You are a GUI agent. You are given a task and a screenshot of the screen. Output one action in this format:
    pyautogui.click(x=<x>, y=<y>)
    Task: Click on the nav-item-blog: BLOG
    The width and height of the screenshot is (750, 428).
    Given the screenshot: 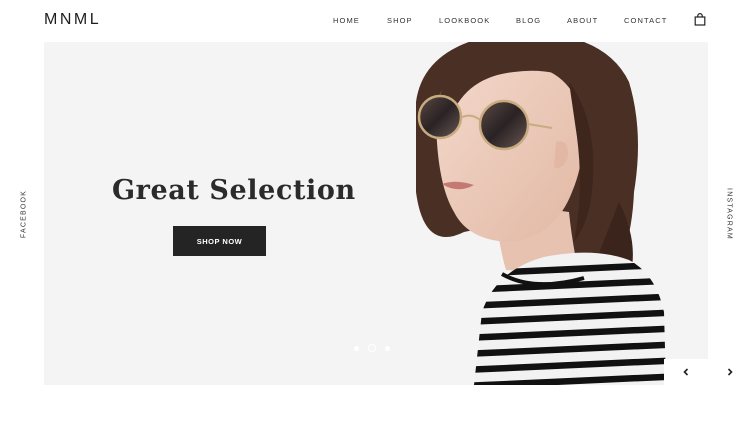 What is the action you would take?
    pyautogui.click(x=528, y=20)
    